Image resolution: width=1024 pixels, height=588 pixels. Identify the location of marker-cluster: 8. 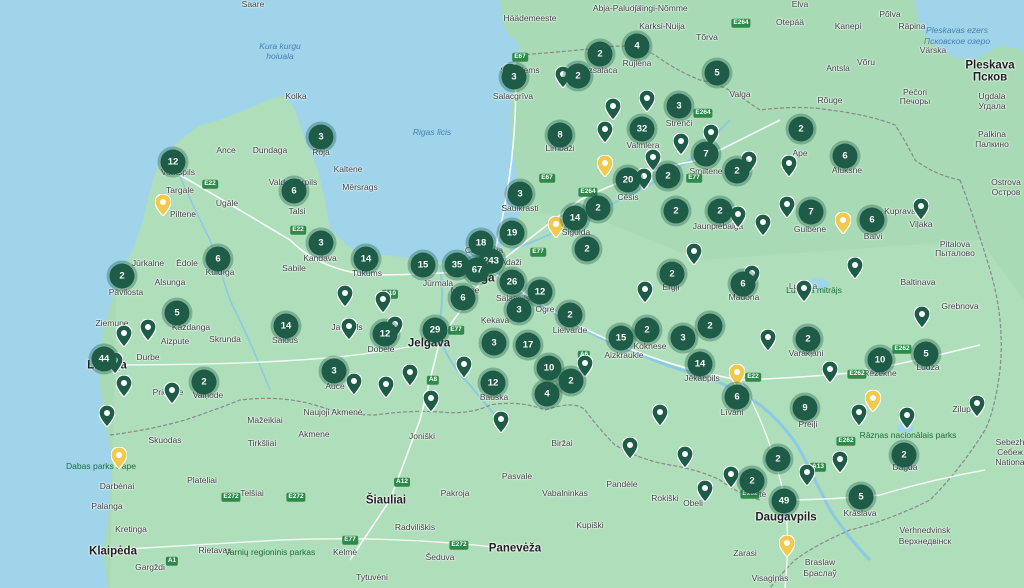
(560, 135).